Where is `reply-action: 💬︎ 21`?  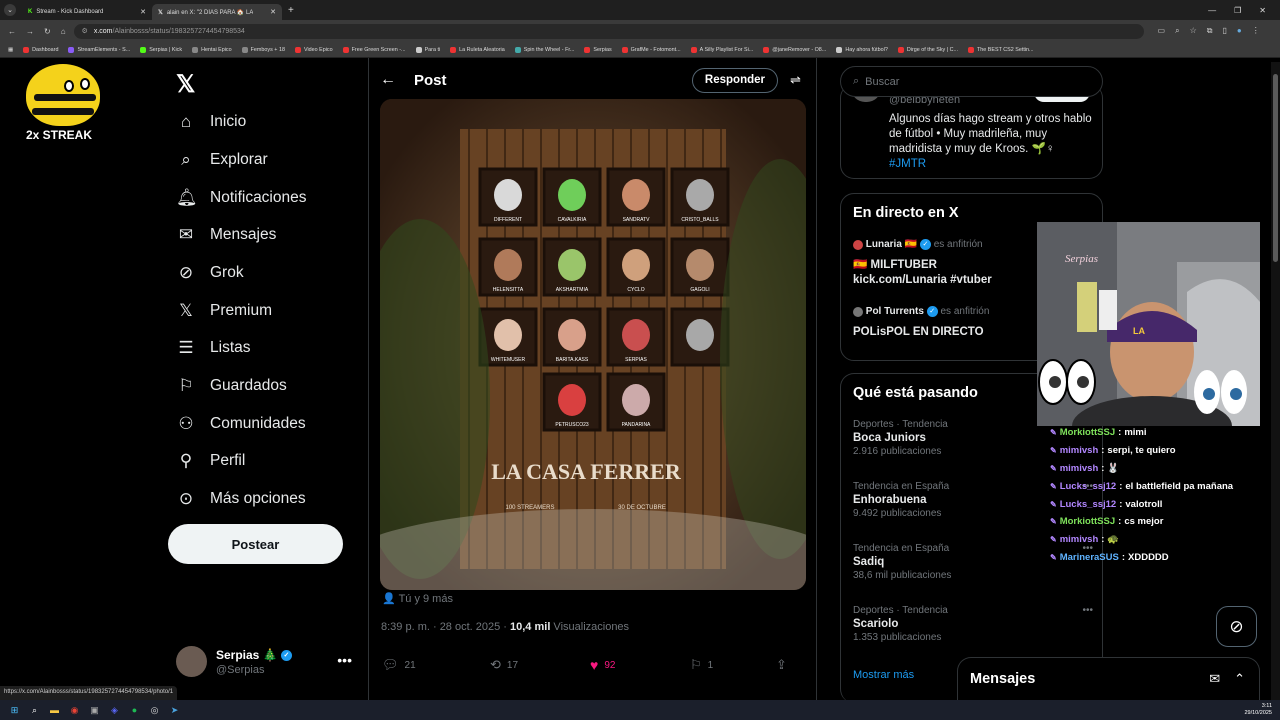 reply-action: 💬︎ 21 is located at coordinates (436, 665).